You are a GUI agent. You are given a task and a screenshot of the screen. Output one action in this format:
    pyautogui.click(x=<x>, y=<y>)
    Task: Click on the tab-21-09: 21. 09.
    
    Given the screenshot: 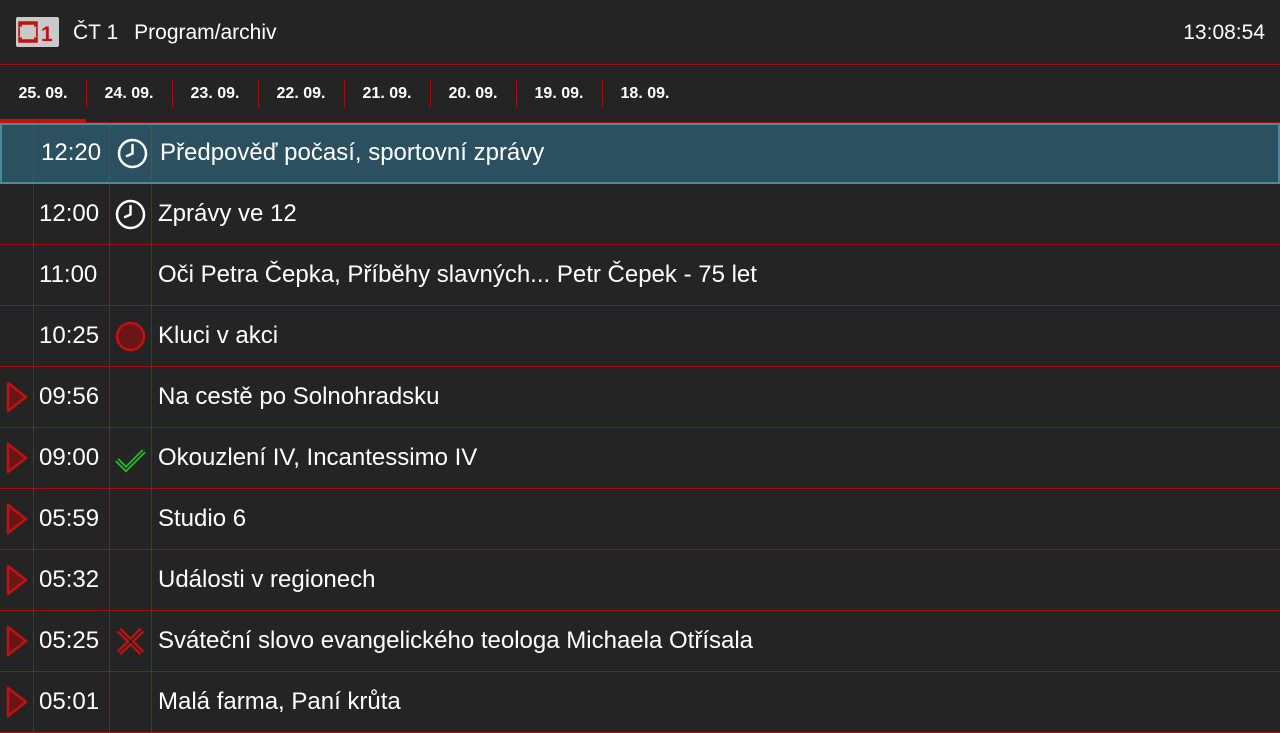 What is the action you would take?
    pyautogui.click(x=387, y=94)
    